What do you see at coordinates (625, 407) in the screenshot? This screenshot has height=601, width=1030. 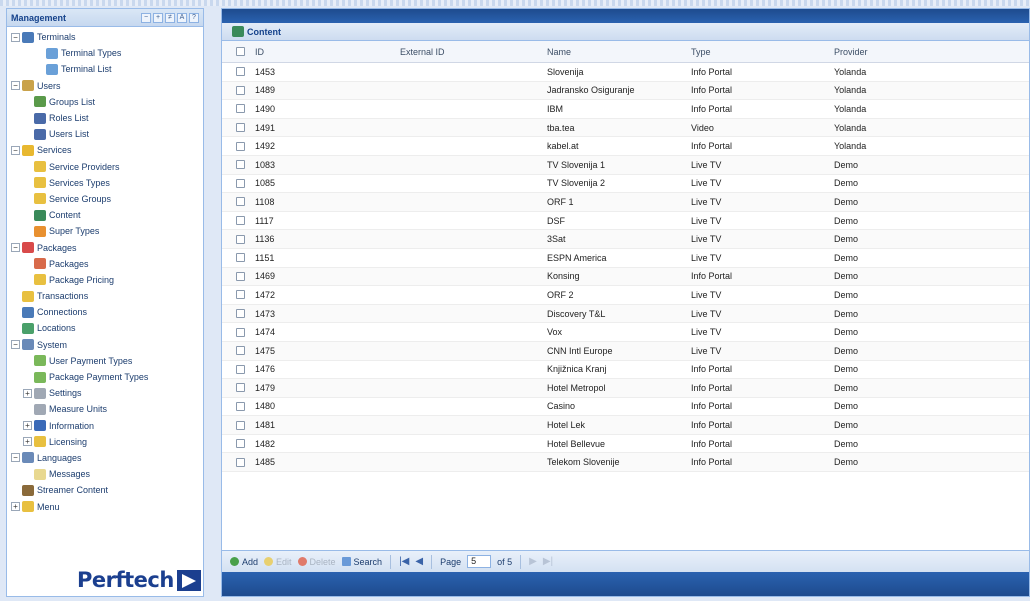 I see `table-row: 1480 Casino Info Portal Demo` at bounding box center [625, 407].